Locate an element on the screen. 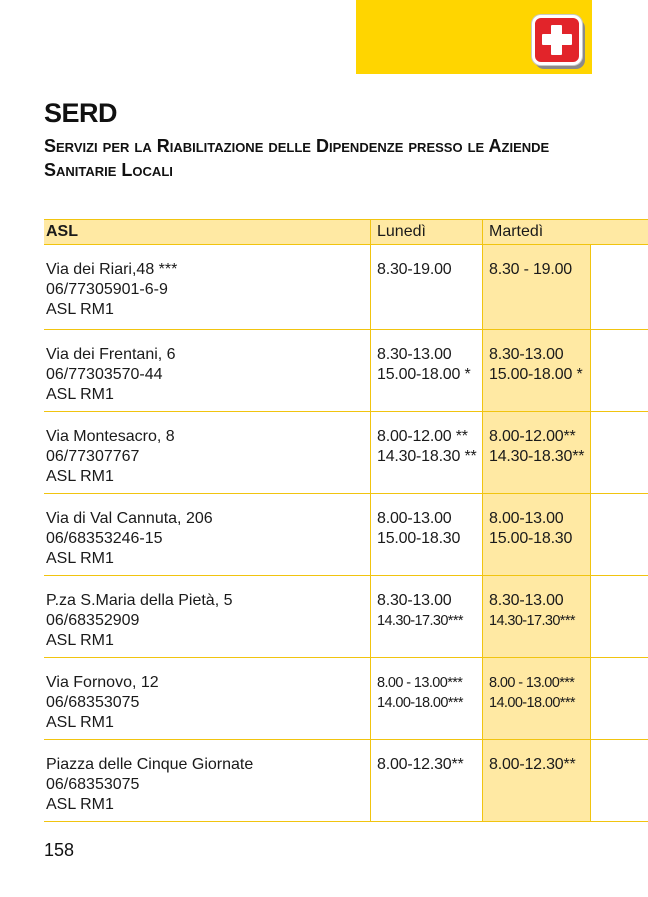 The width and height of the screenshot is (648, 897). monday-hours: 14.30-18.30 ** is located at coordinates (427, 456).